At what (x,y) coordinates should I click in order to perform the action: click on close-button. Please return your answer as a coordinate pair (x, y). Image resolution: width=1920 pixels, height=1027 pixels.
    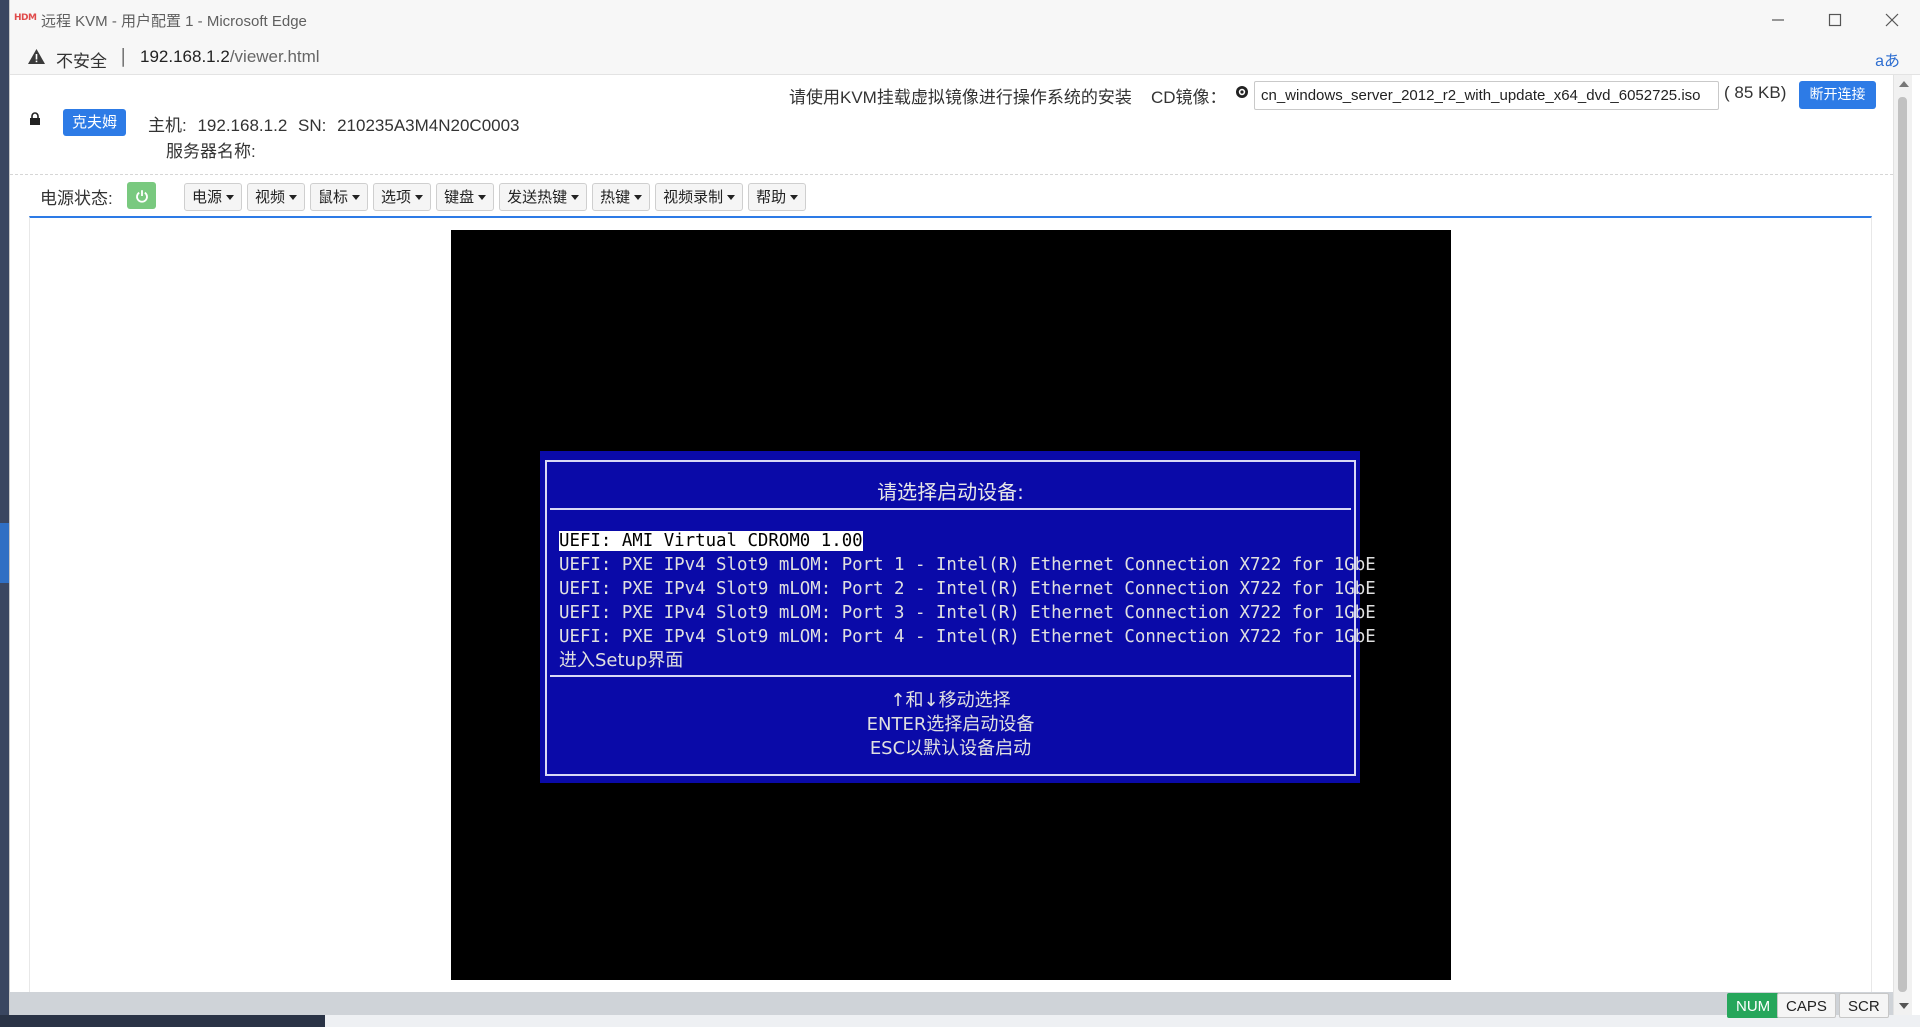
    Looking at the image, I should click on (1891, 19).